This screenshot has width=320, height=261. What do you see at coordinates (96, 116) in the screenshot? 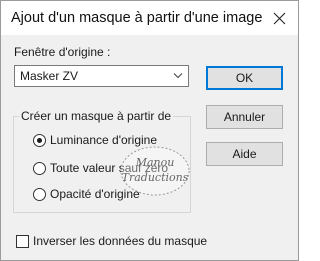
I see `group-legend: Créer un masque à partir de` at bounding box center [96, 116].